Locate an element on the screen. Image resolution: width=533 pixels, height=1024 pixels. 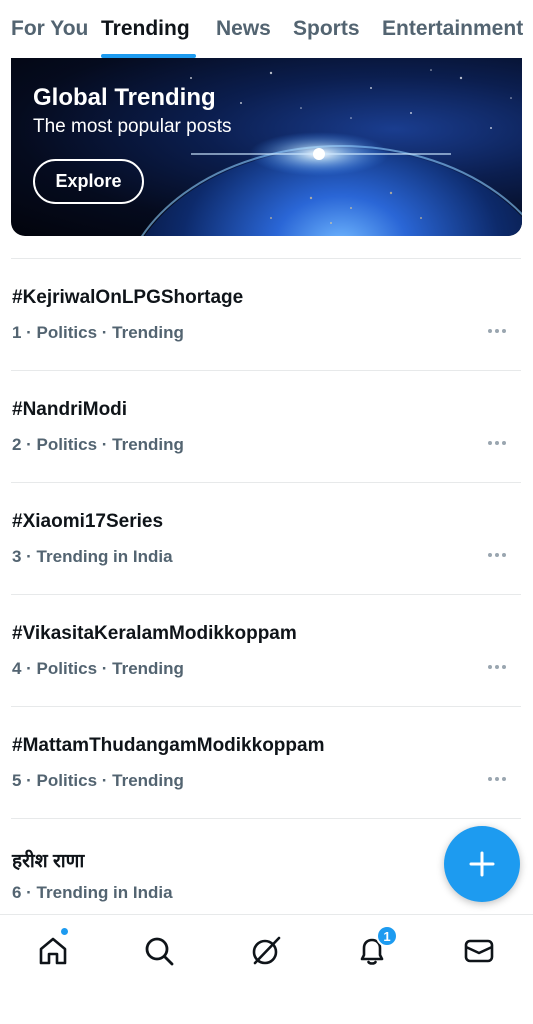
compose-button is located at coordinates (482, 864).